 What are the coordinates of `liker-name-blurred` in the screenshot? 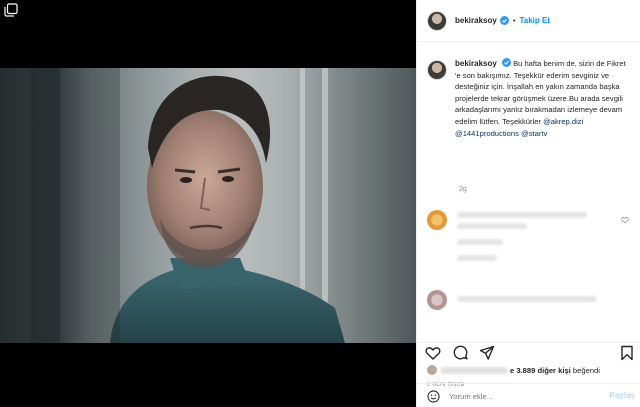 It's located at (474, 370).